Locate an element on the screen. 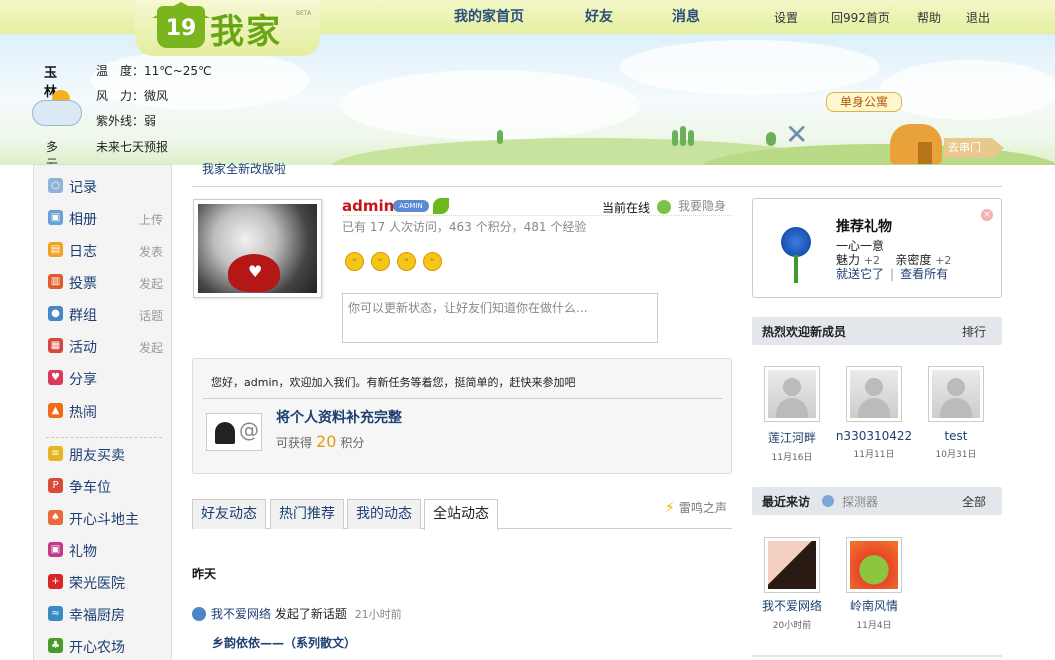 Image resolution: width=1055 pixels, height=660 pixels. cloud-icon is located at coordinates (57, 113).